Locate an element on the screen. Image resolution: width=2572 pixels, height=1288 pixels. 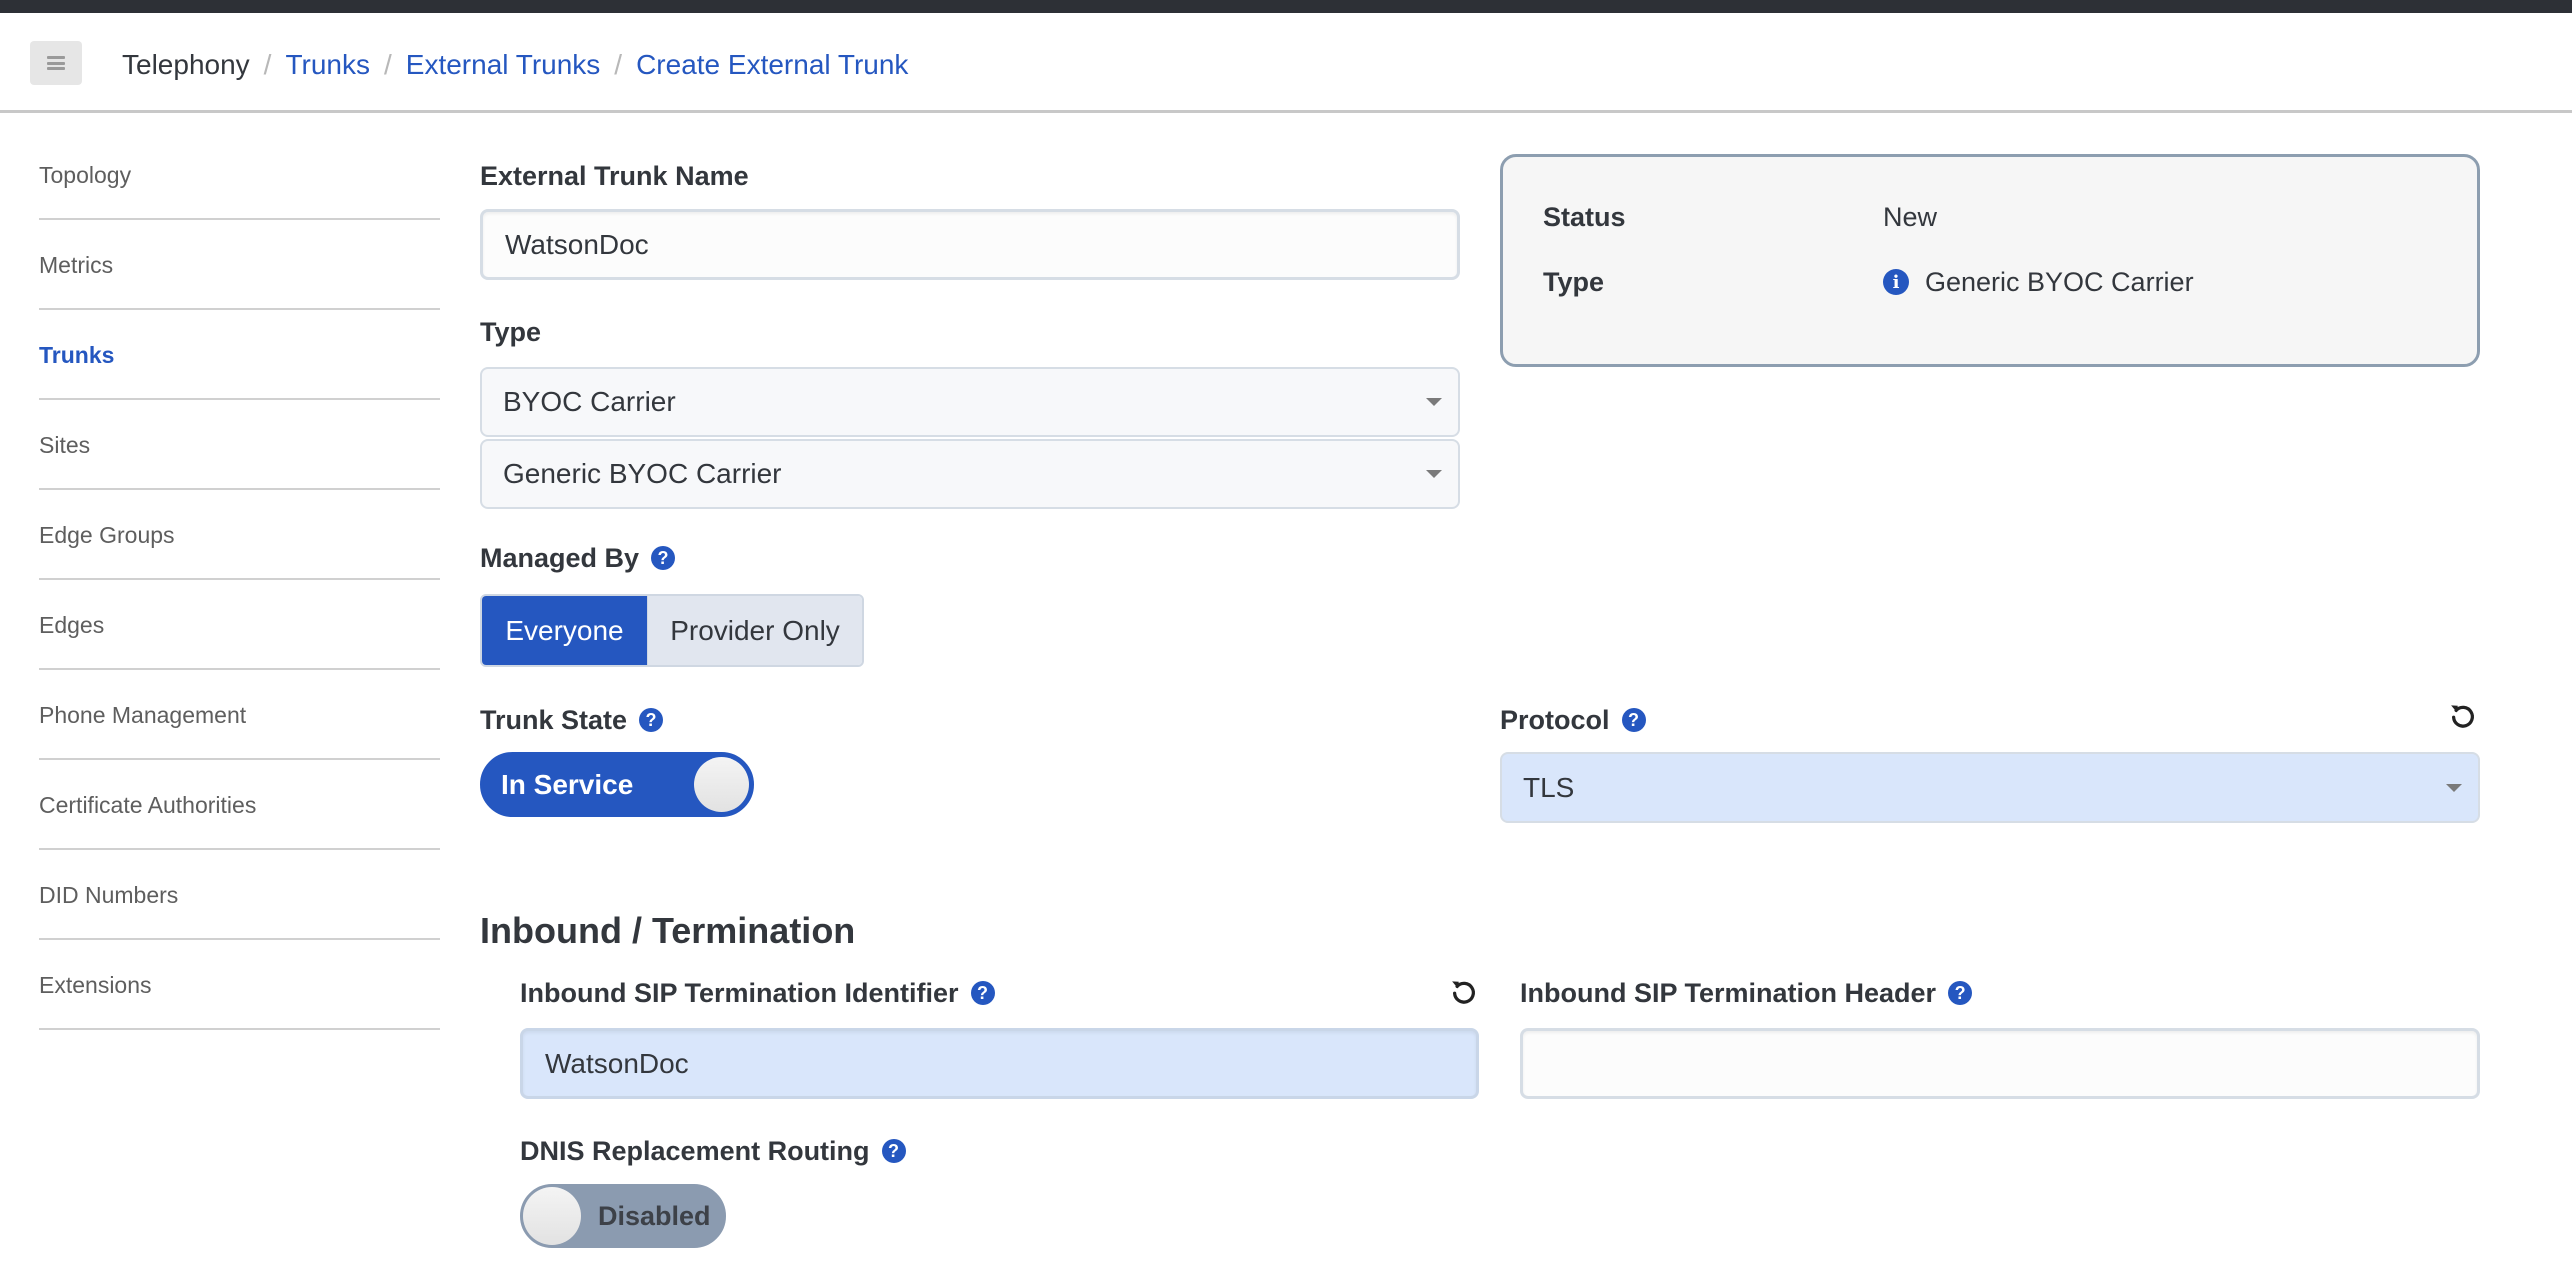
protocol-label-text: Protocol is located at coordinates (1555, 719).